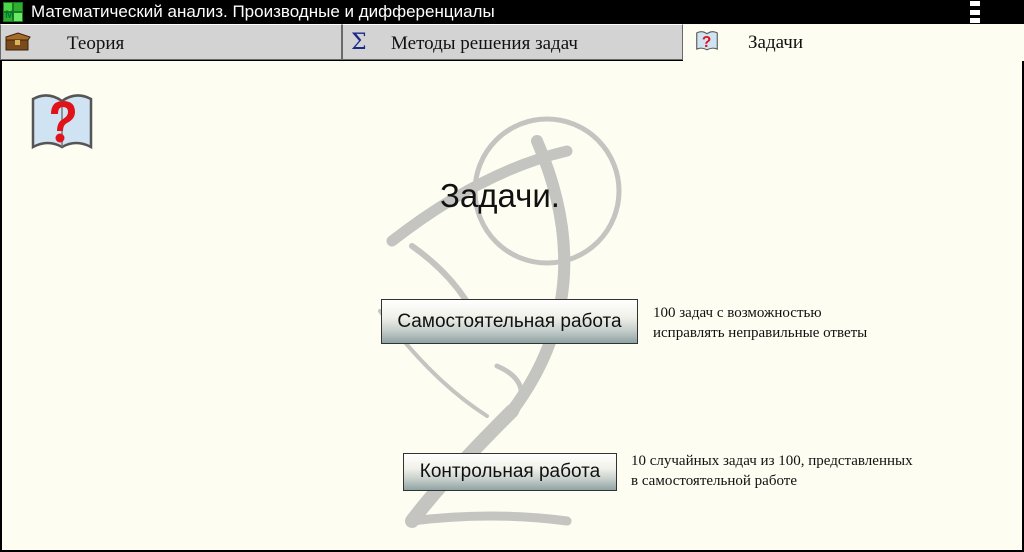  I want to click on svg-text: M, so click(9, 15).